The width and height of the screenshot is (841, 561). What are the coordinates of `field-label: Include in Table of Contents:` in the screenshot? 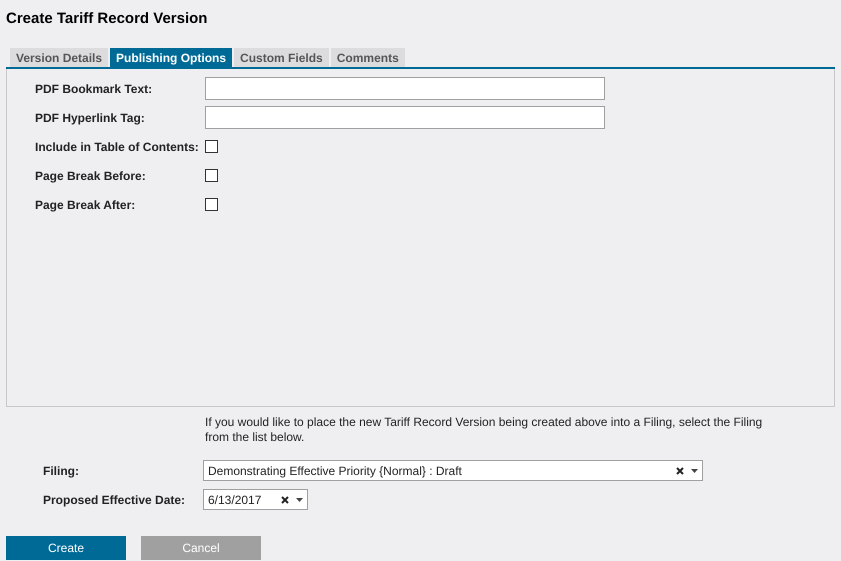 It's located at (117, 147).